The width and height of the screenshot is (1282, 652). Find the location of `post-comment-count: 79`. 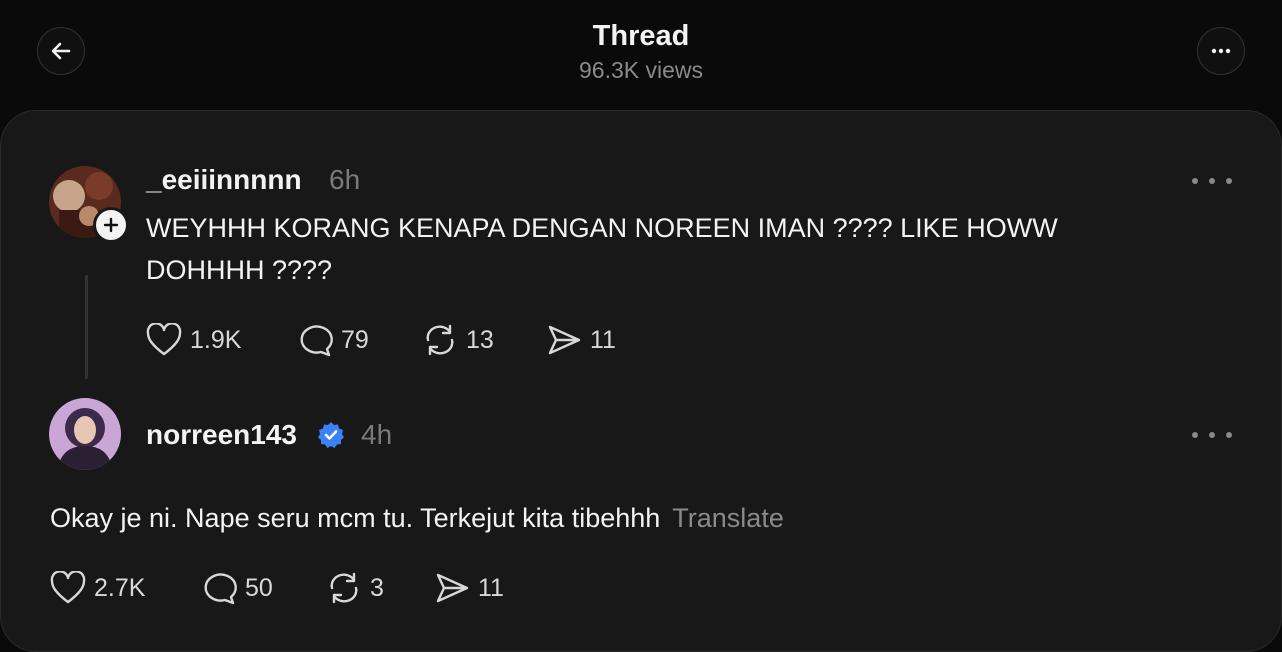

post-comment-count: 79 is located at coordinates (355, 339).